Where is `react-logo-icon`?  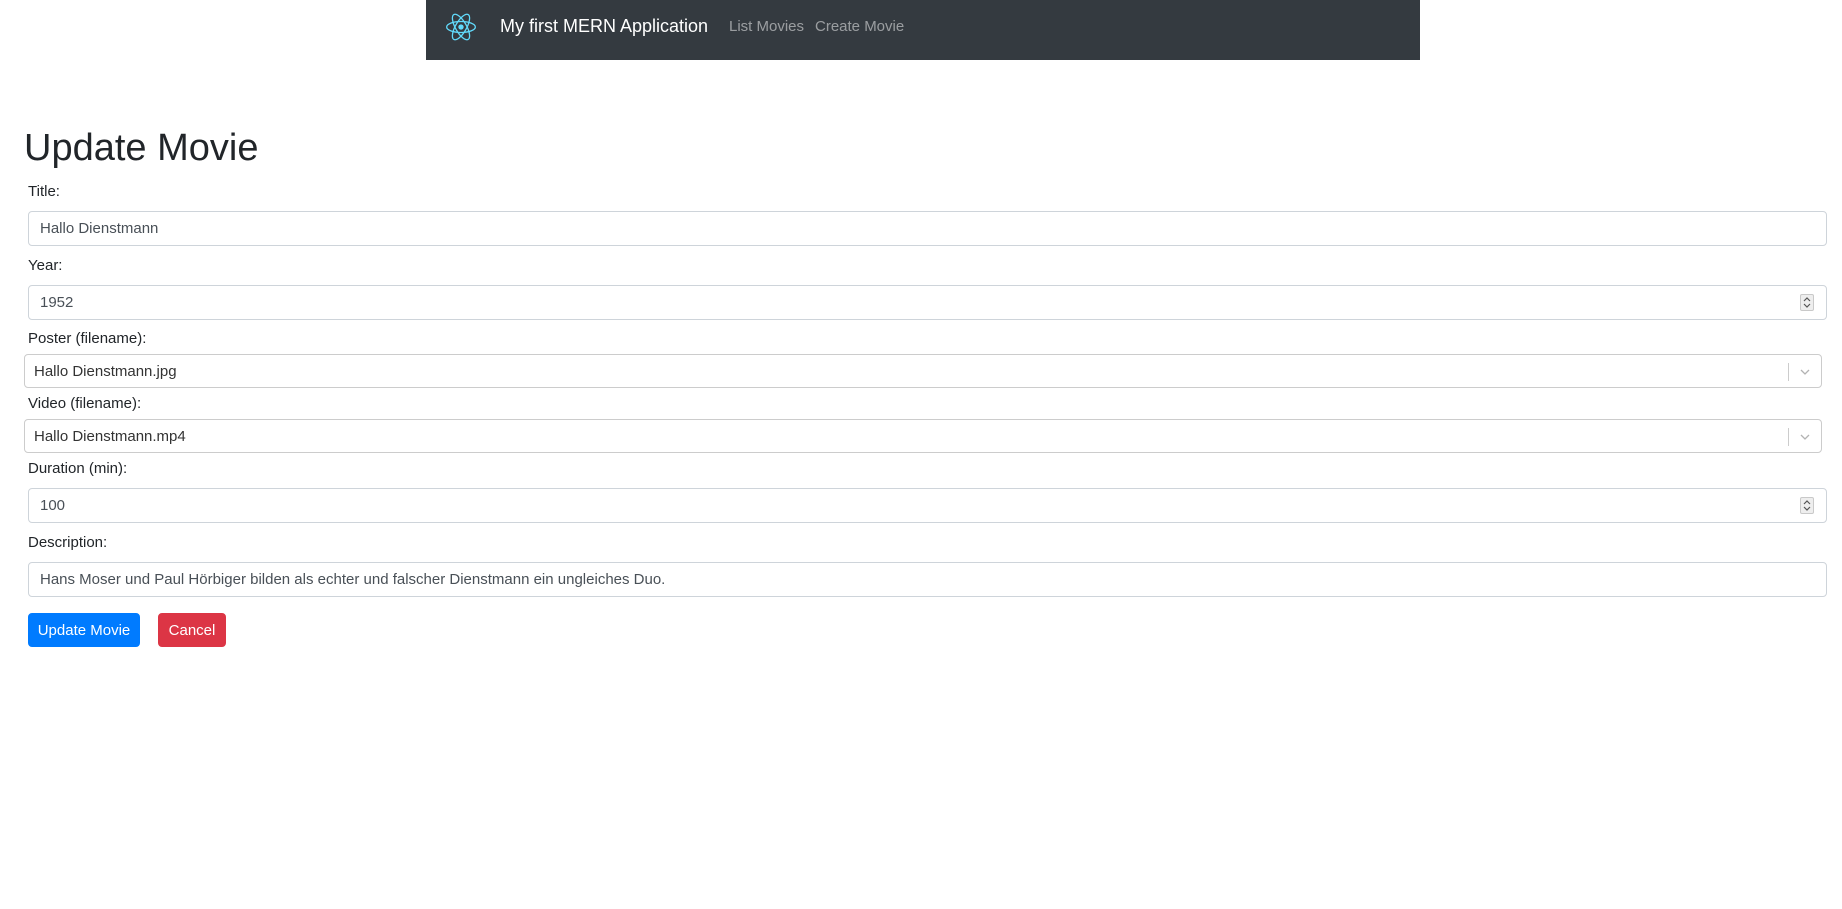 react-logo-icon is located at coordinates (461, 27).